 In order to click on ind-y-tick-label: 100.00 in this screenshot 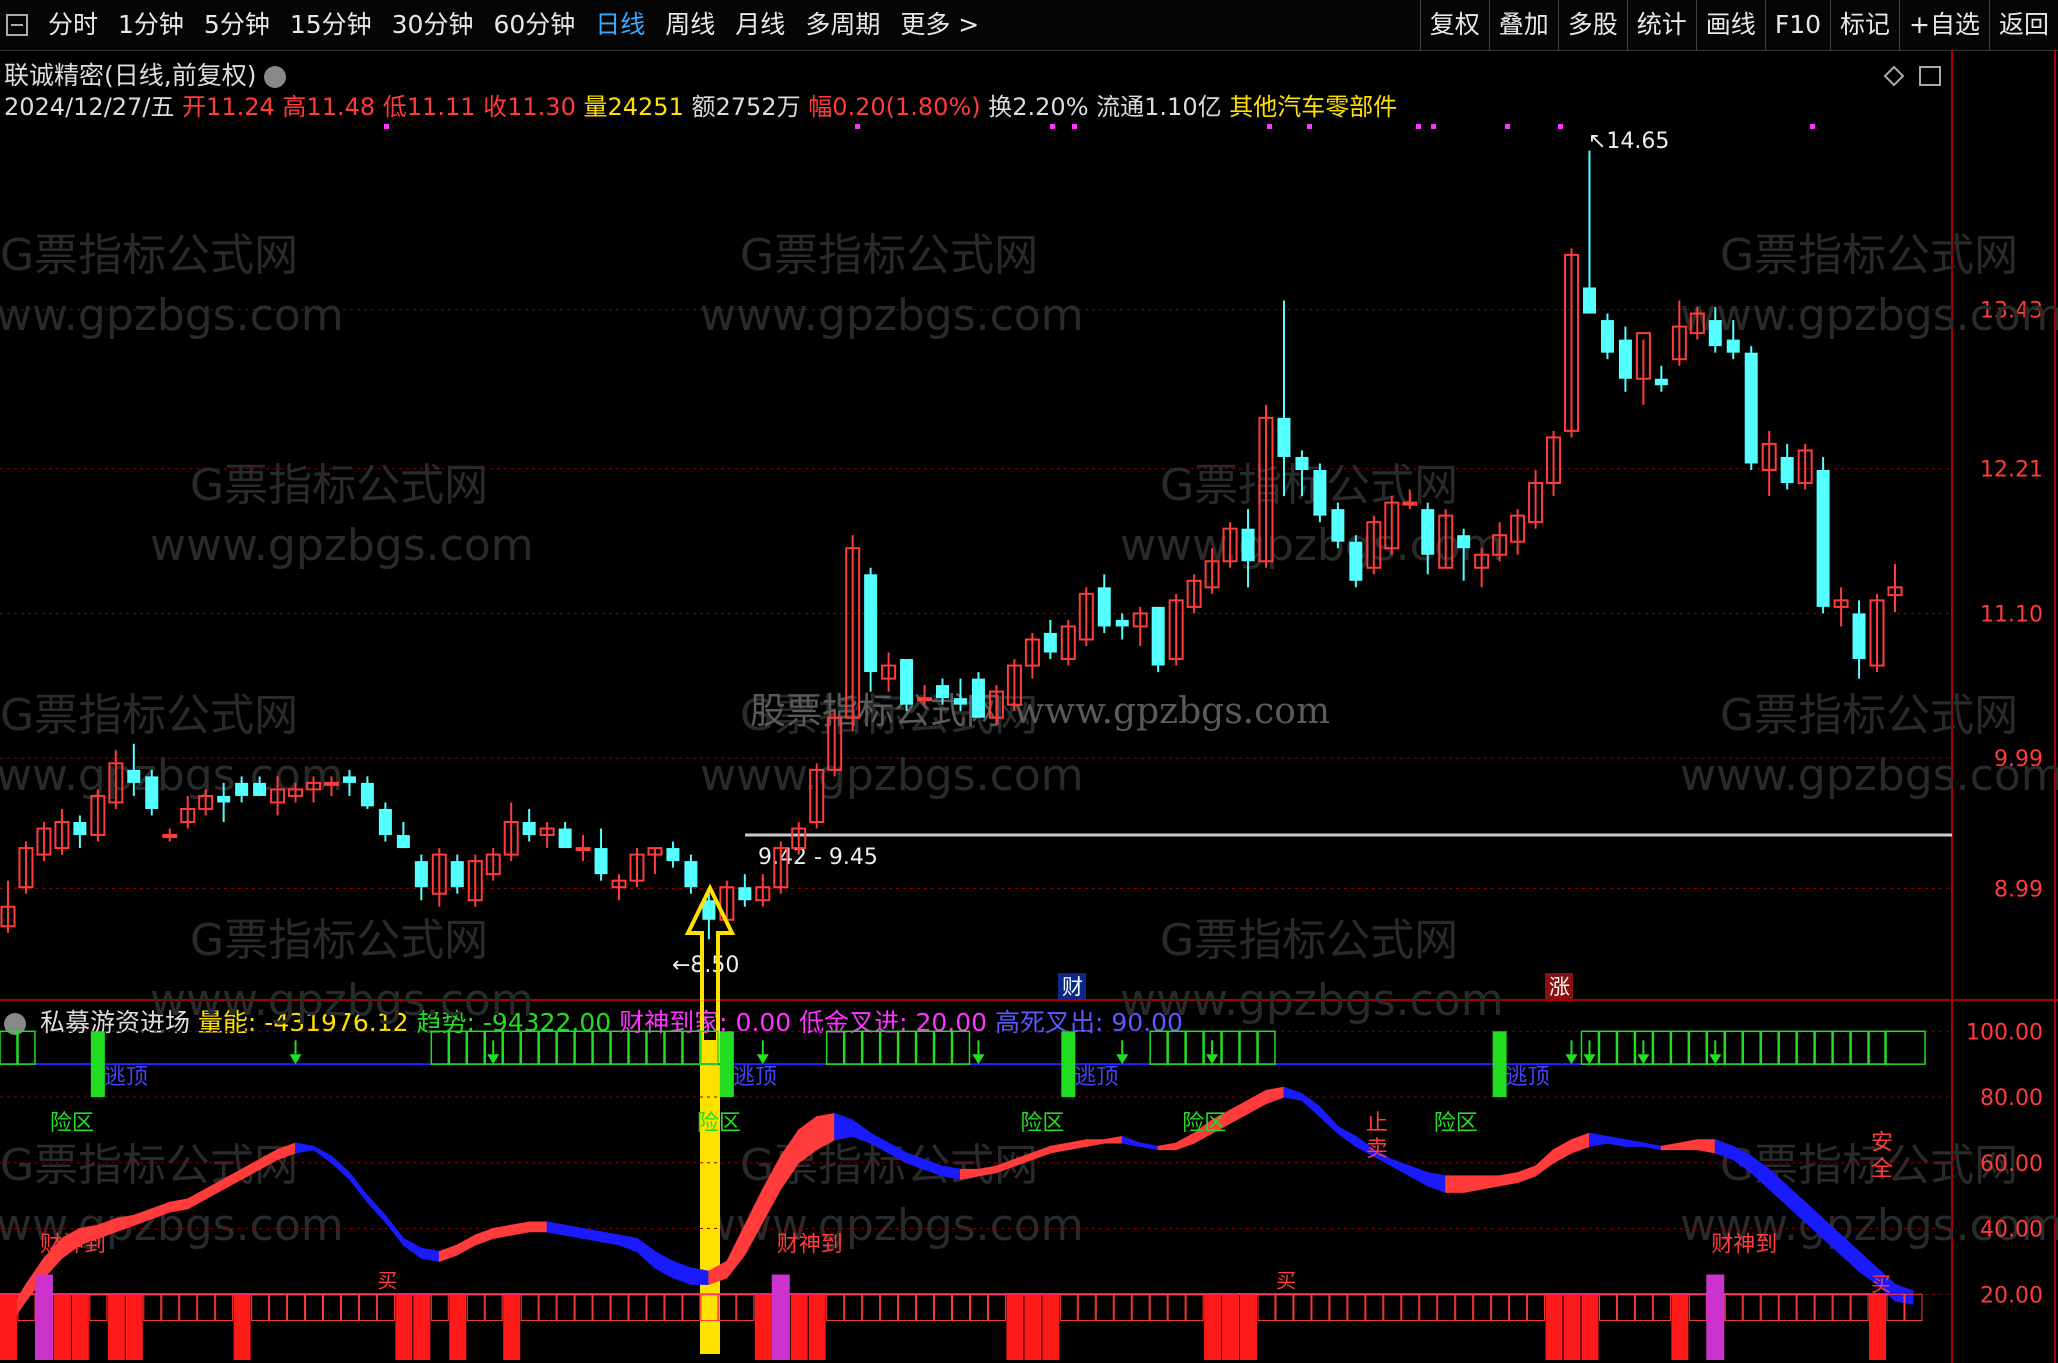, I will do `click(2004, 1032)`.